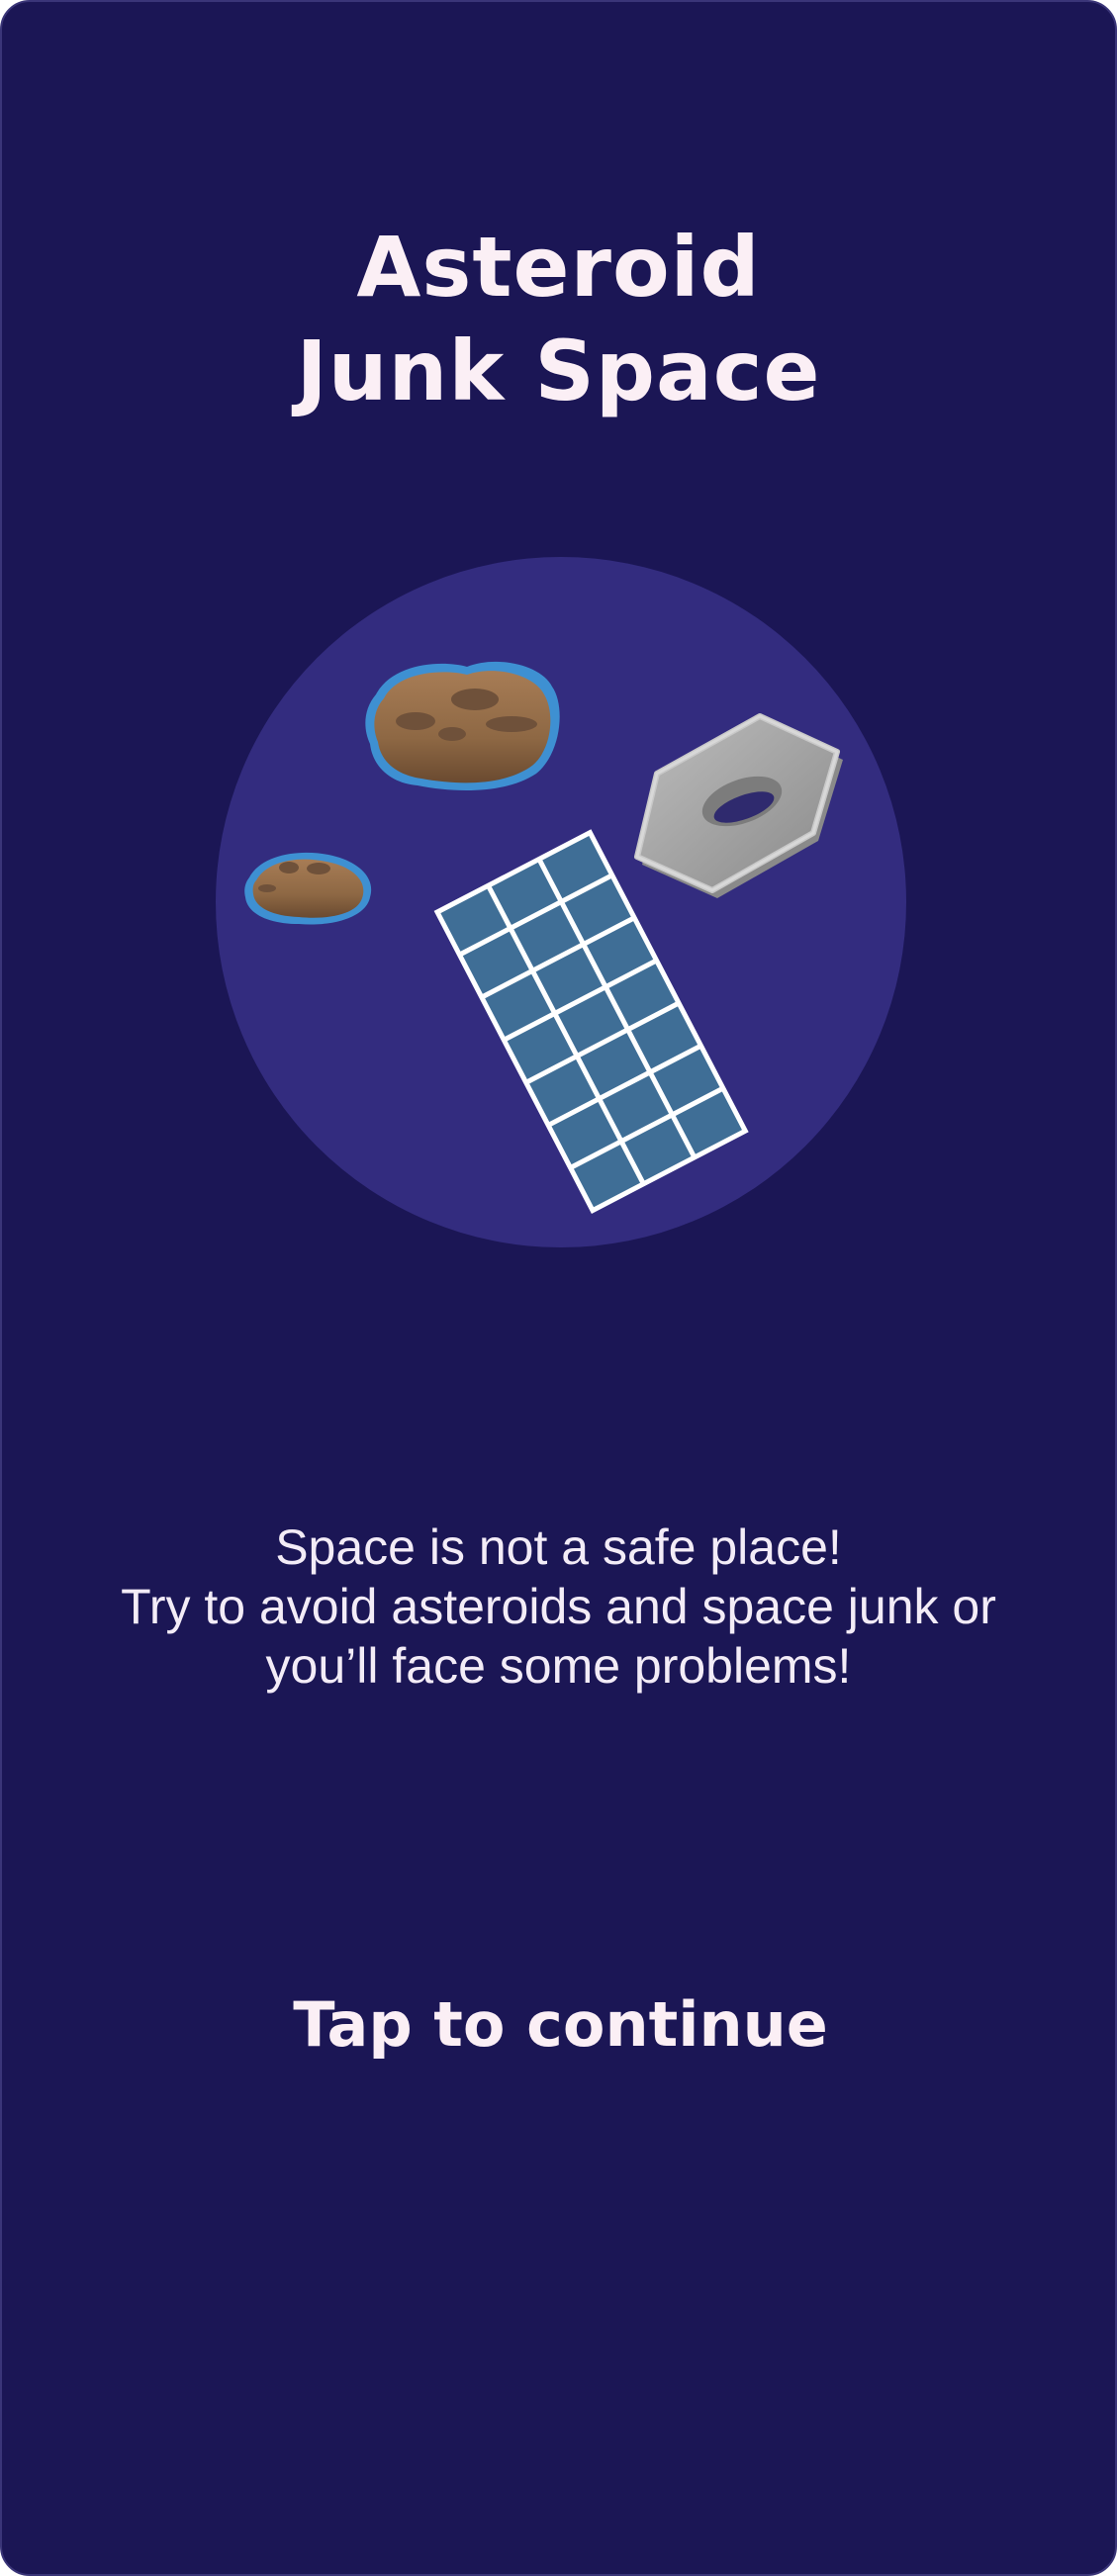 The height and width of the screenshot is (2576, 1117). Describe the element at coordinates (560, 2025) in the screenshot. I see `tap-to-continue-button: Tap to continue` at that location.